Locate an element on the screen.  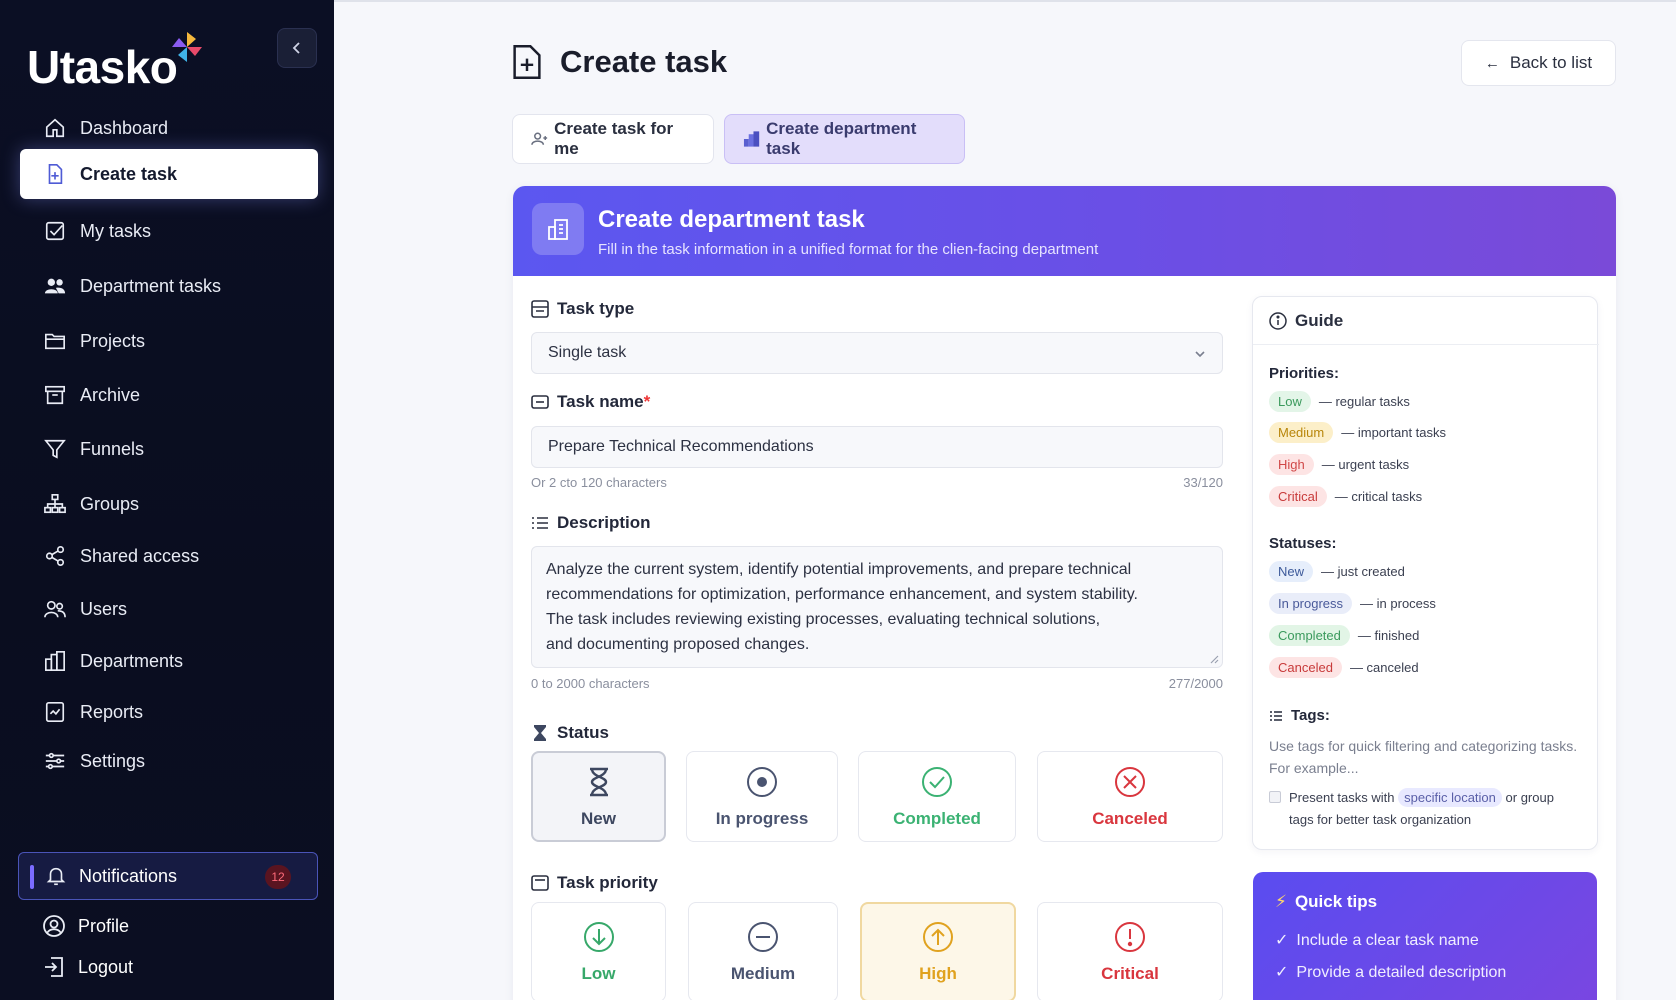
sidebar-item-label: Reports is located at coordinates (112, 711).